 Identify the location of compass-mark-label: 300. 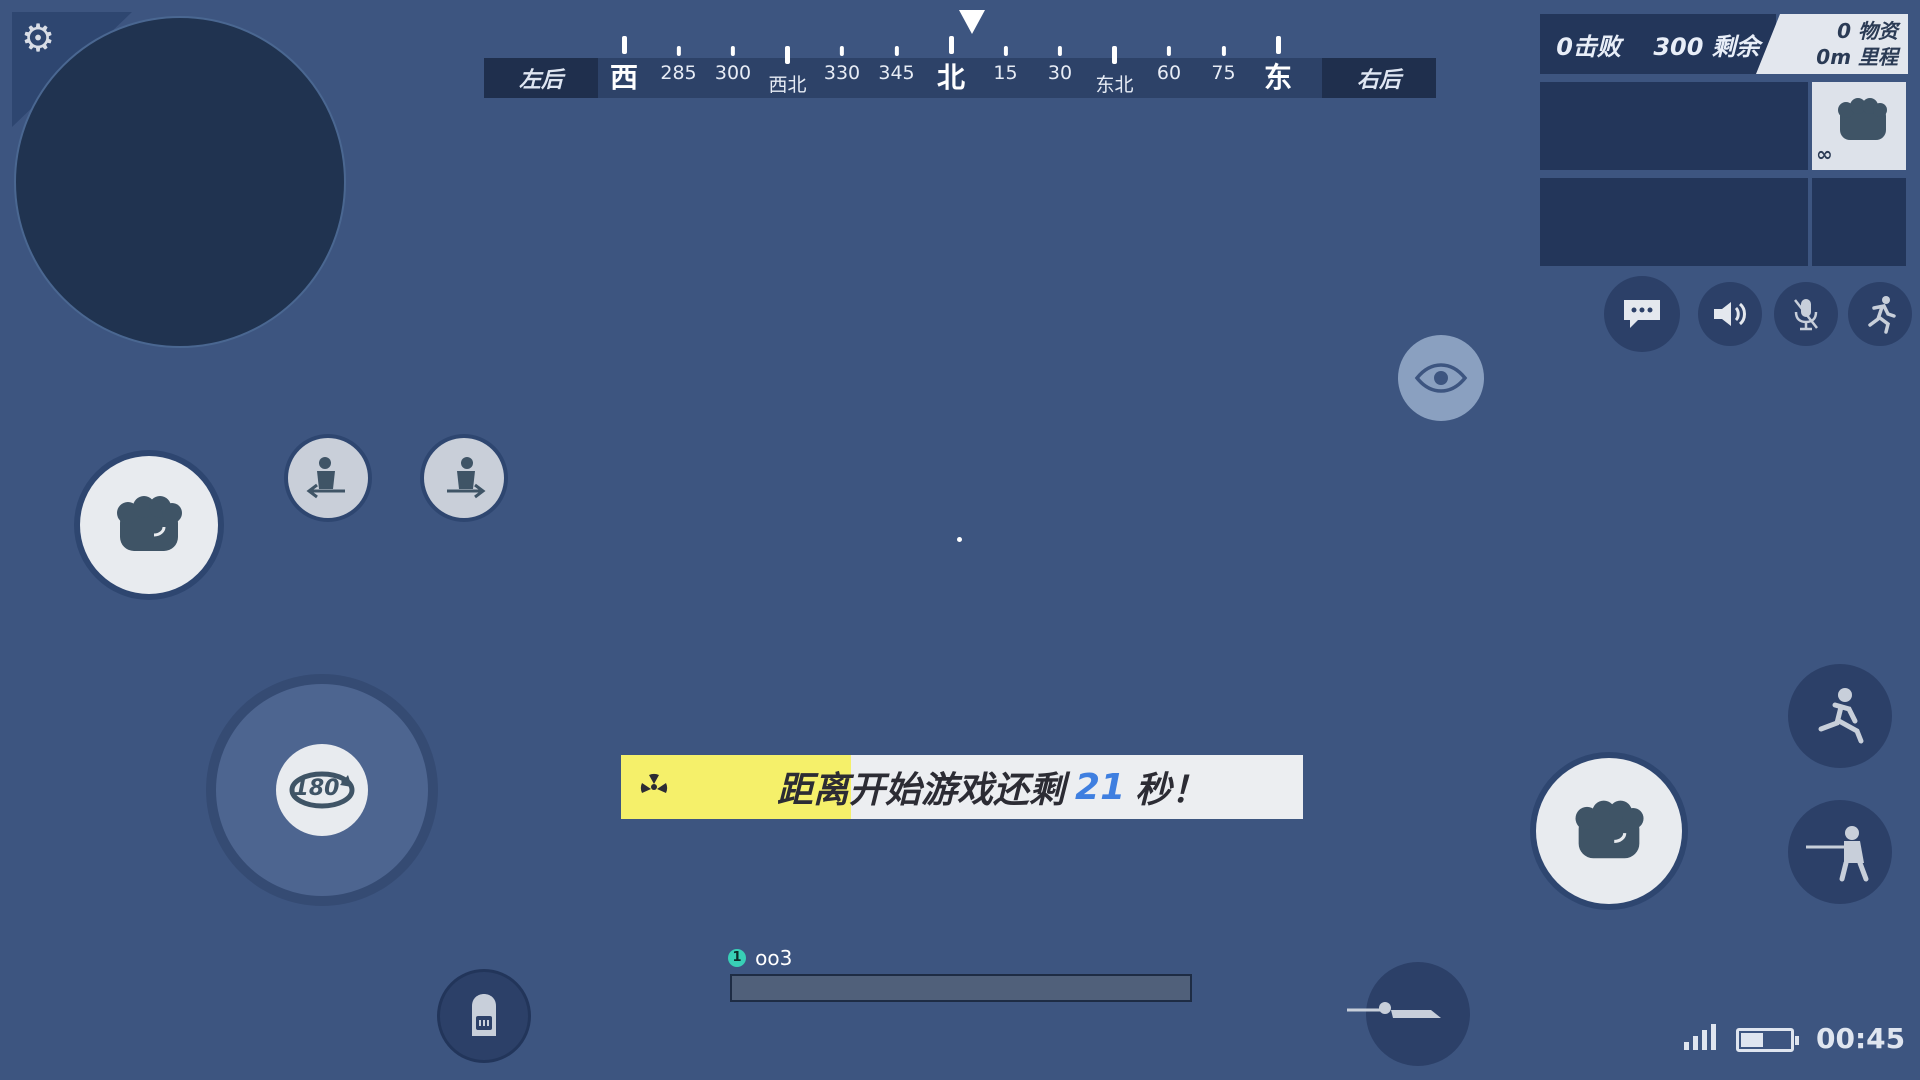
(733, 73).